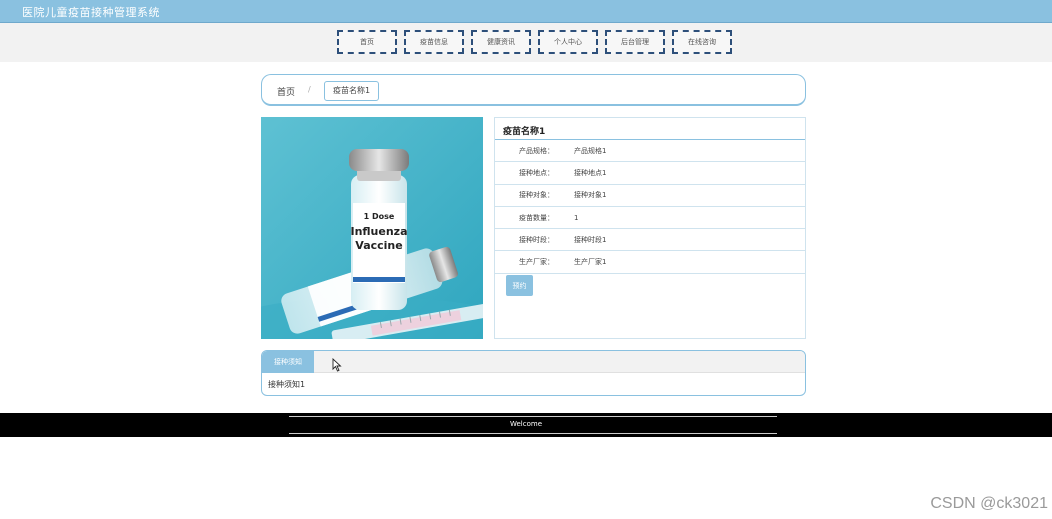  What do you see at coordinates (501, 42) in the screenshot?
I see `nav-item-health-news: 健康资讯` at bounding box center [501, 42].